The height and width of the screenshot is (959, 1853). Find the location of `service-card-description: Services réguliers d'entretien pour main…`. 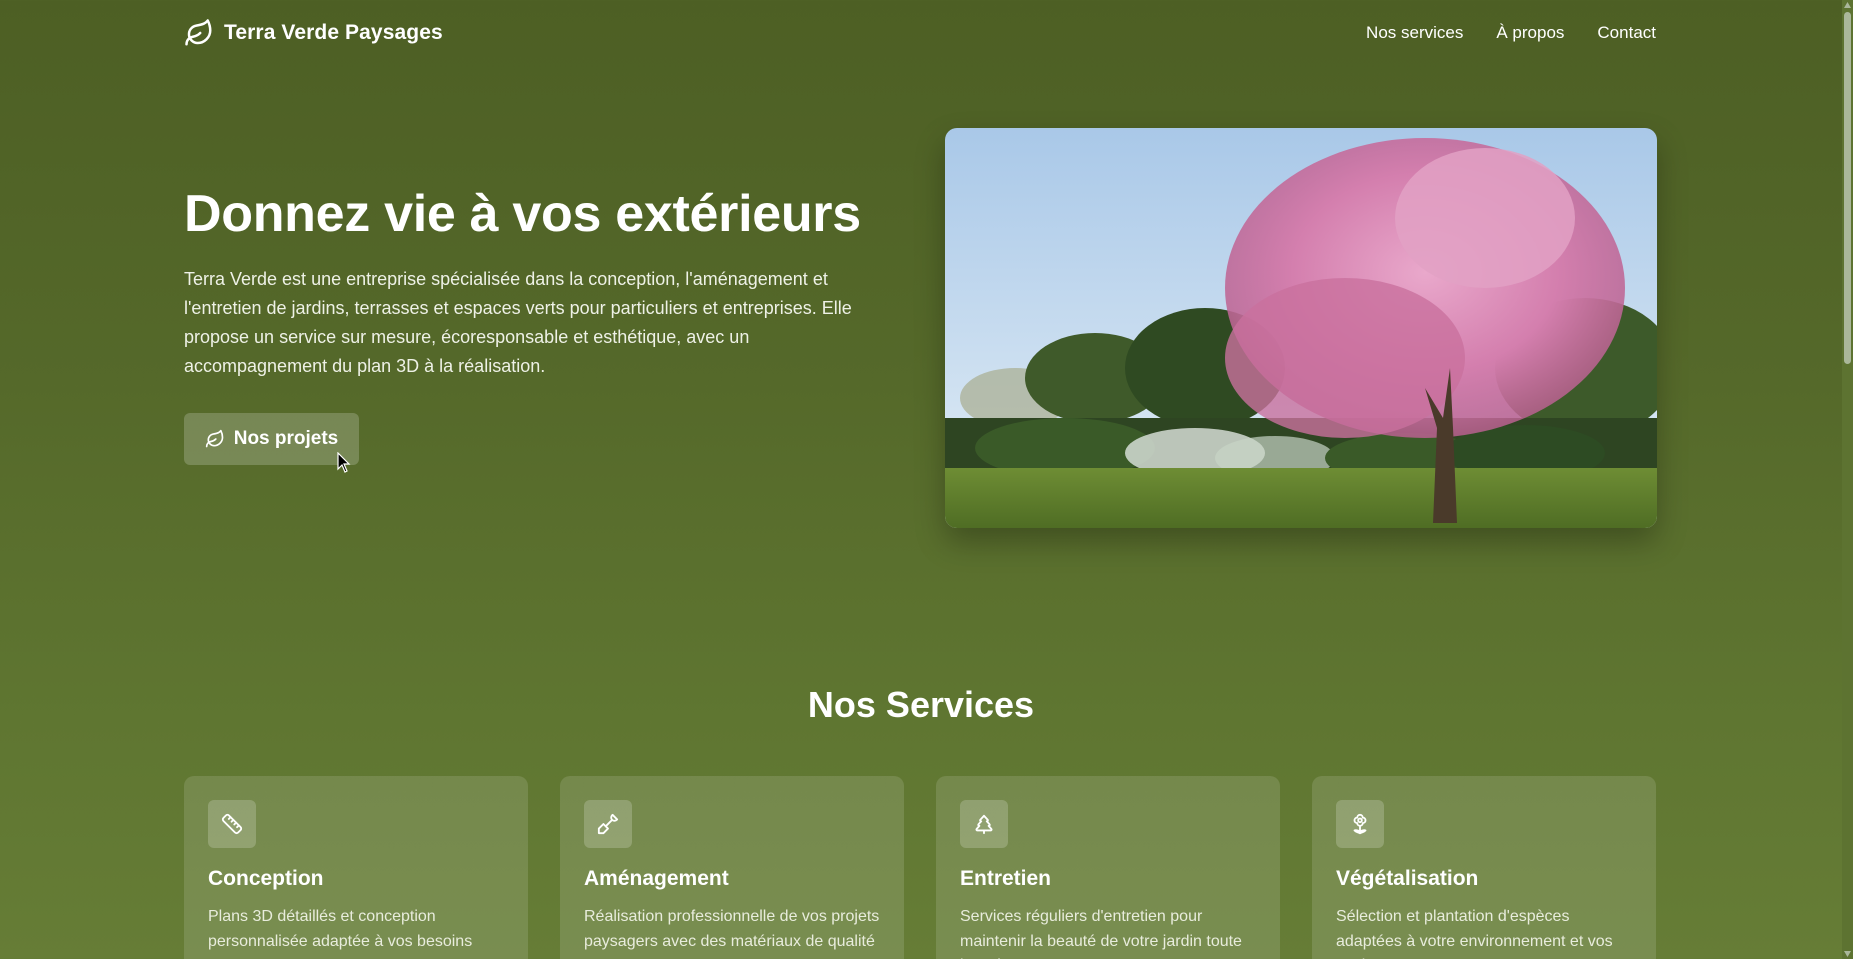

service-card-description: Services réguliers d'entretien pour main… is located at coordinates (1101, 933).